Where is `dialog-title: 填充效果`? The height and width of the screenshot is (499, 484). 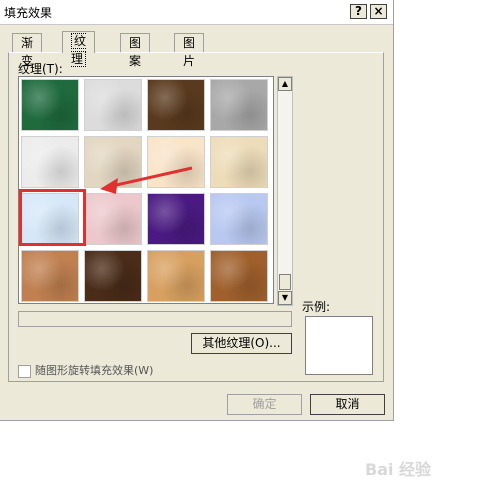
dialog-title: 填充效果 is located at coordinates (28, 13).